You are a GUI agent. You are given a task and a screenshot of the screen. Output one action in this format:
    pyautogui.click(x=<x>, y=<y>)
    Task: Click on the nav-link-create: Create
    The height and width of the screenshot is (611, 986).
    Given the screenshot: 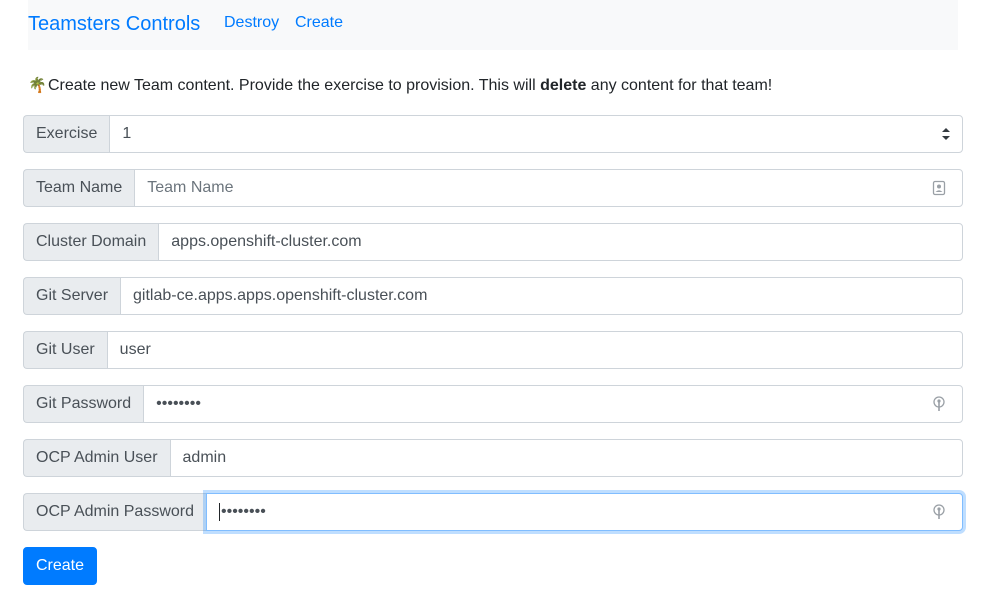 What is the action you would take?
    pyautogui.click(x=319, y=23)
    